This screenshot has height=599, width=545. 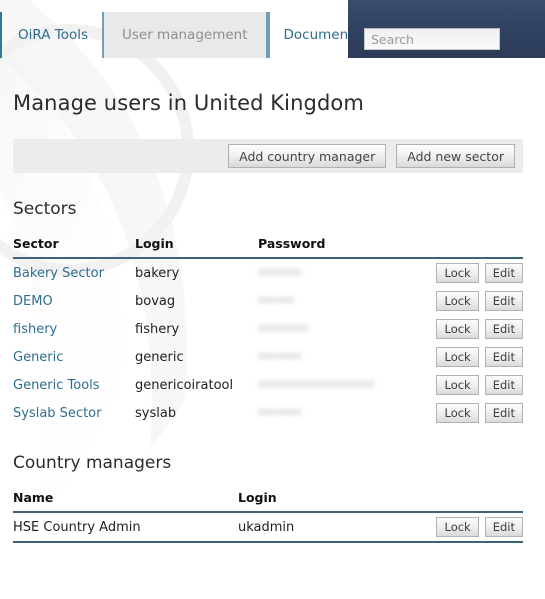 I want to click on table-row: DEMO bovag ••••• Lock Edit, so click(x=268, y=301).